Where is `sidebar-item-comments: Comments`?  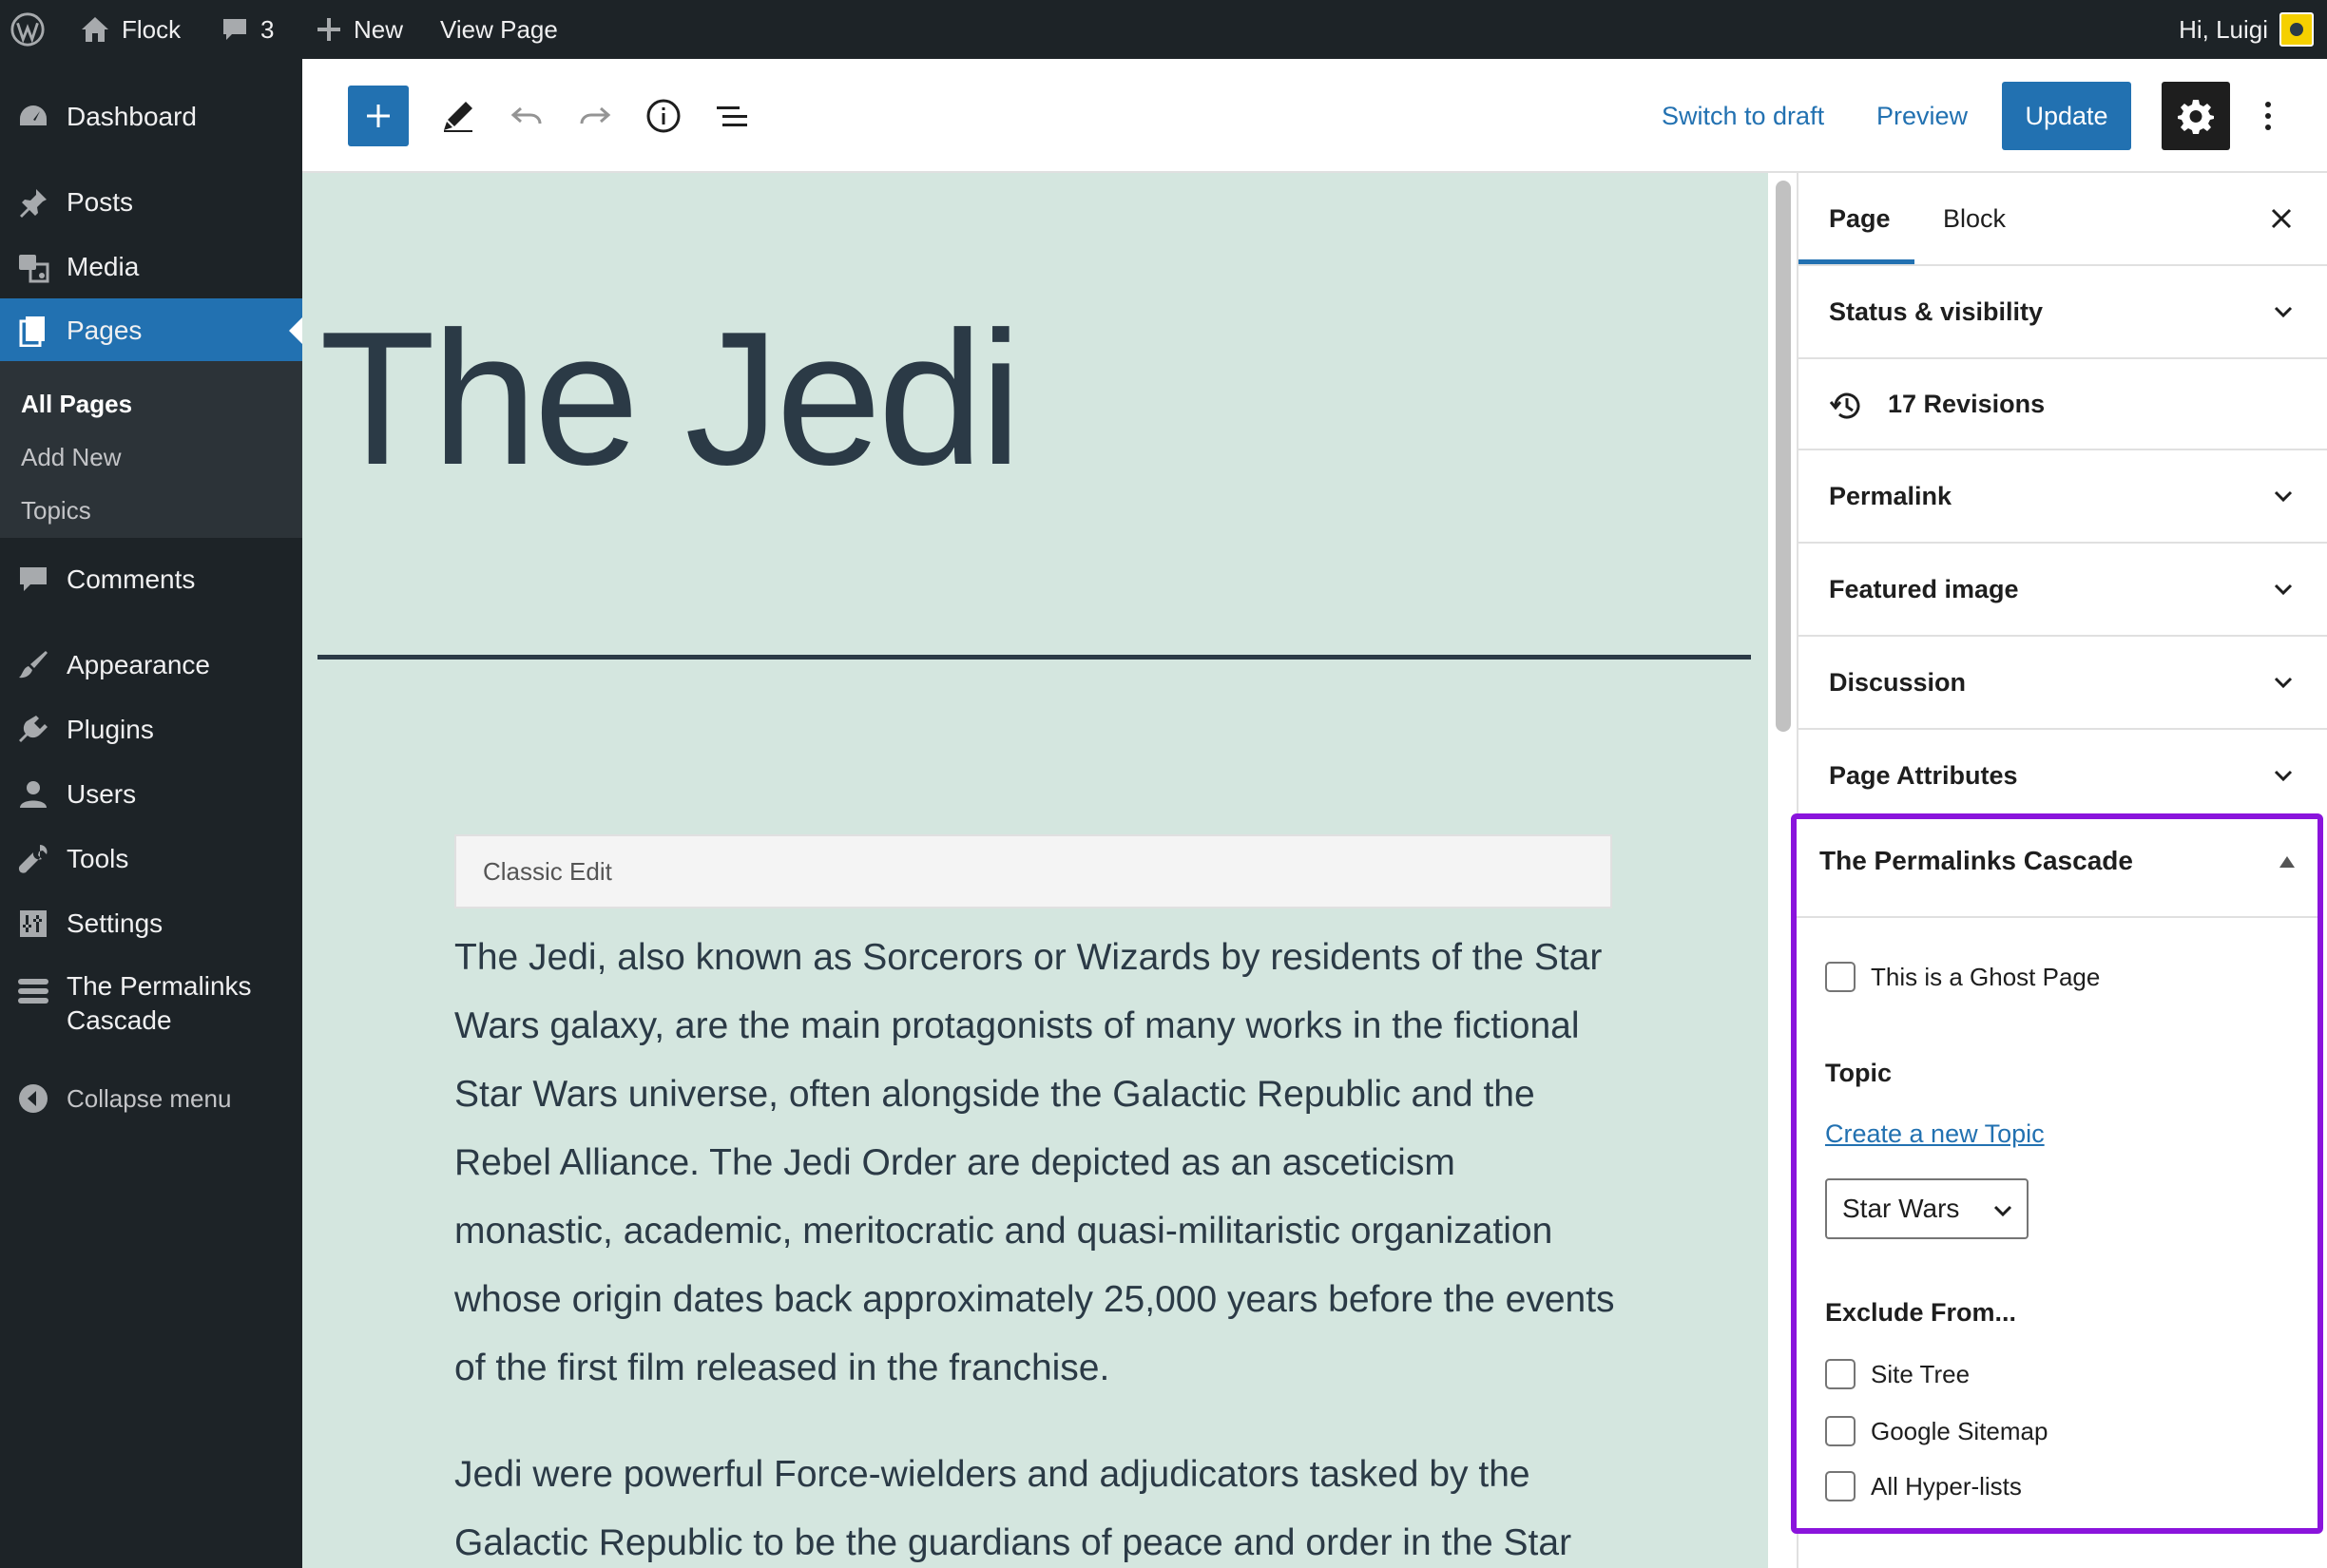
sidebar-item-comments: Comments is located at coordinates (151, 579).